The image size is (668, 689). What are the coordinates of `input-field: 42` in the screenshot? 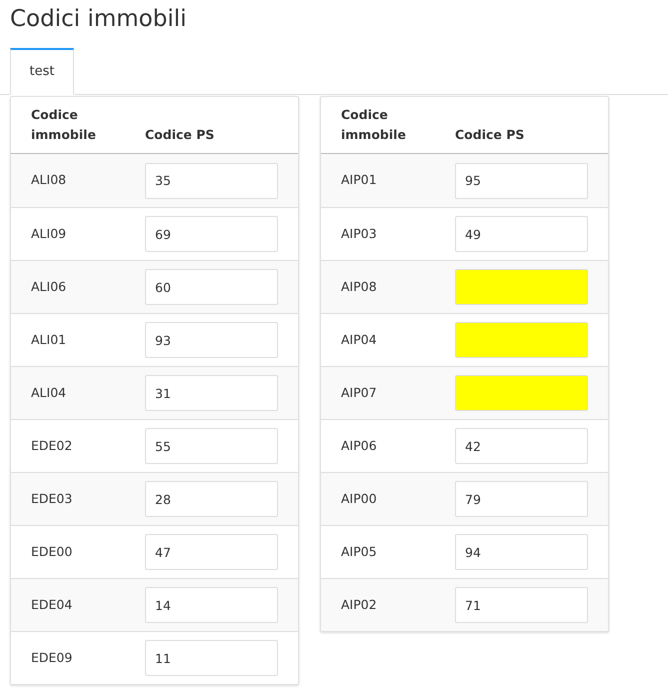 It's located at (521, 446).